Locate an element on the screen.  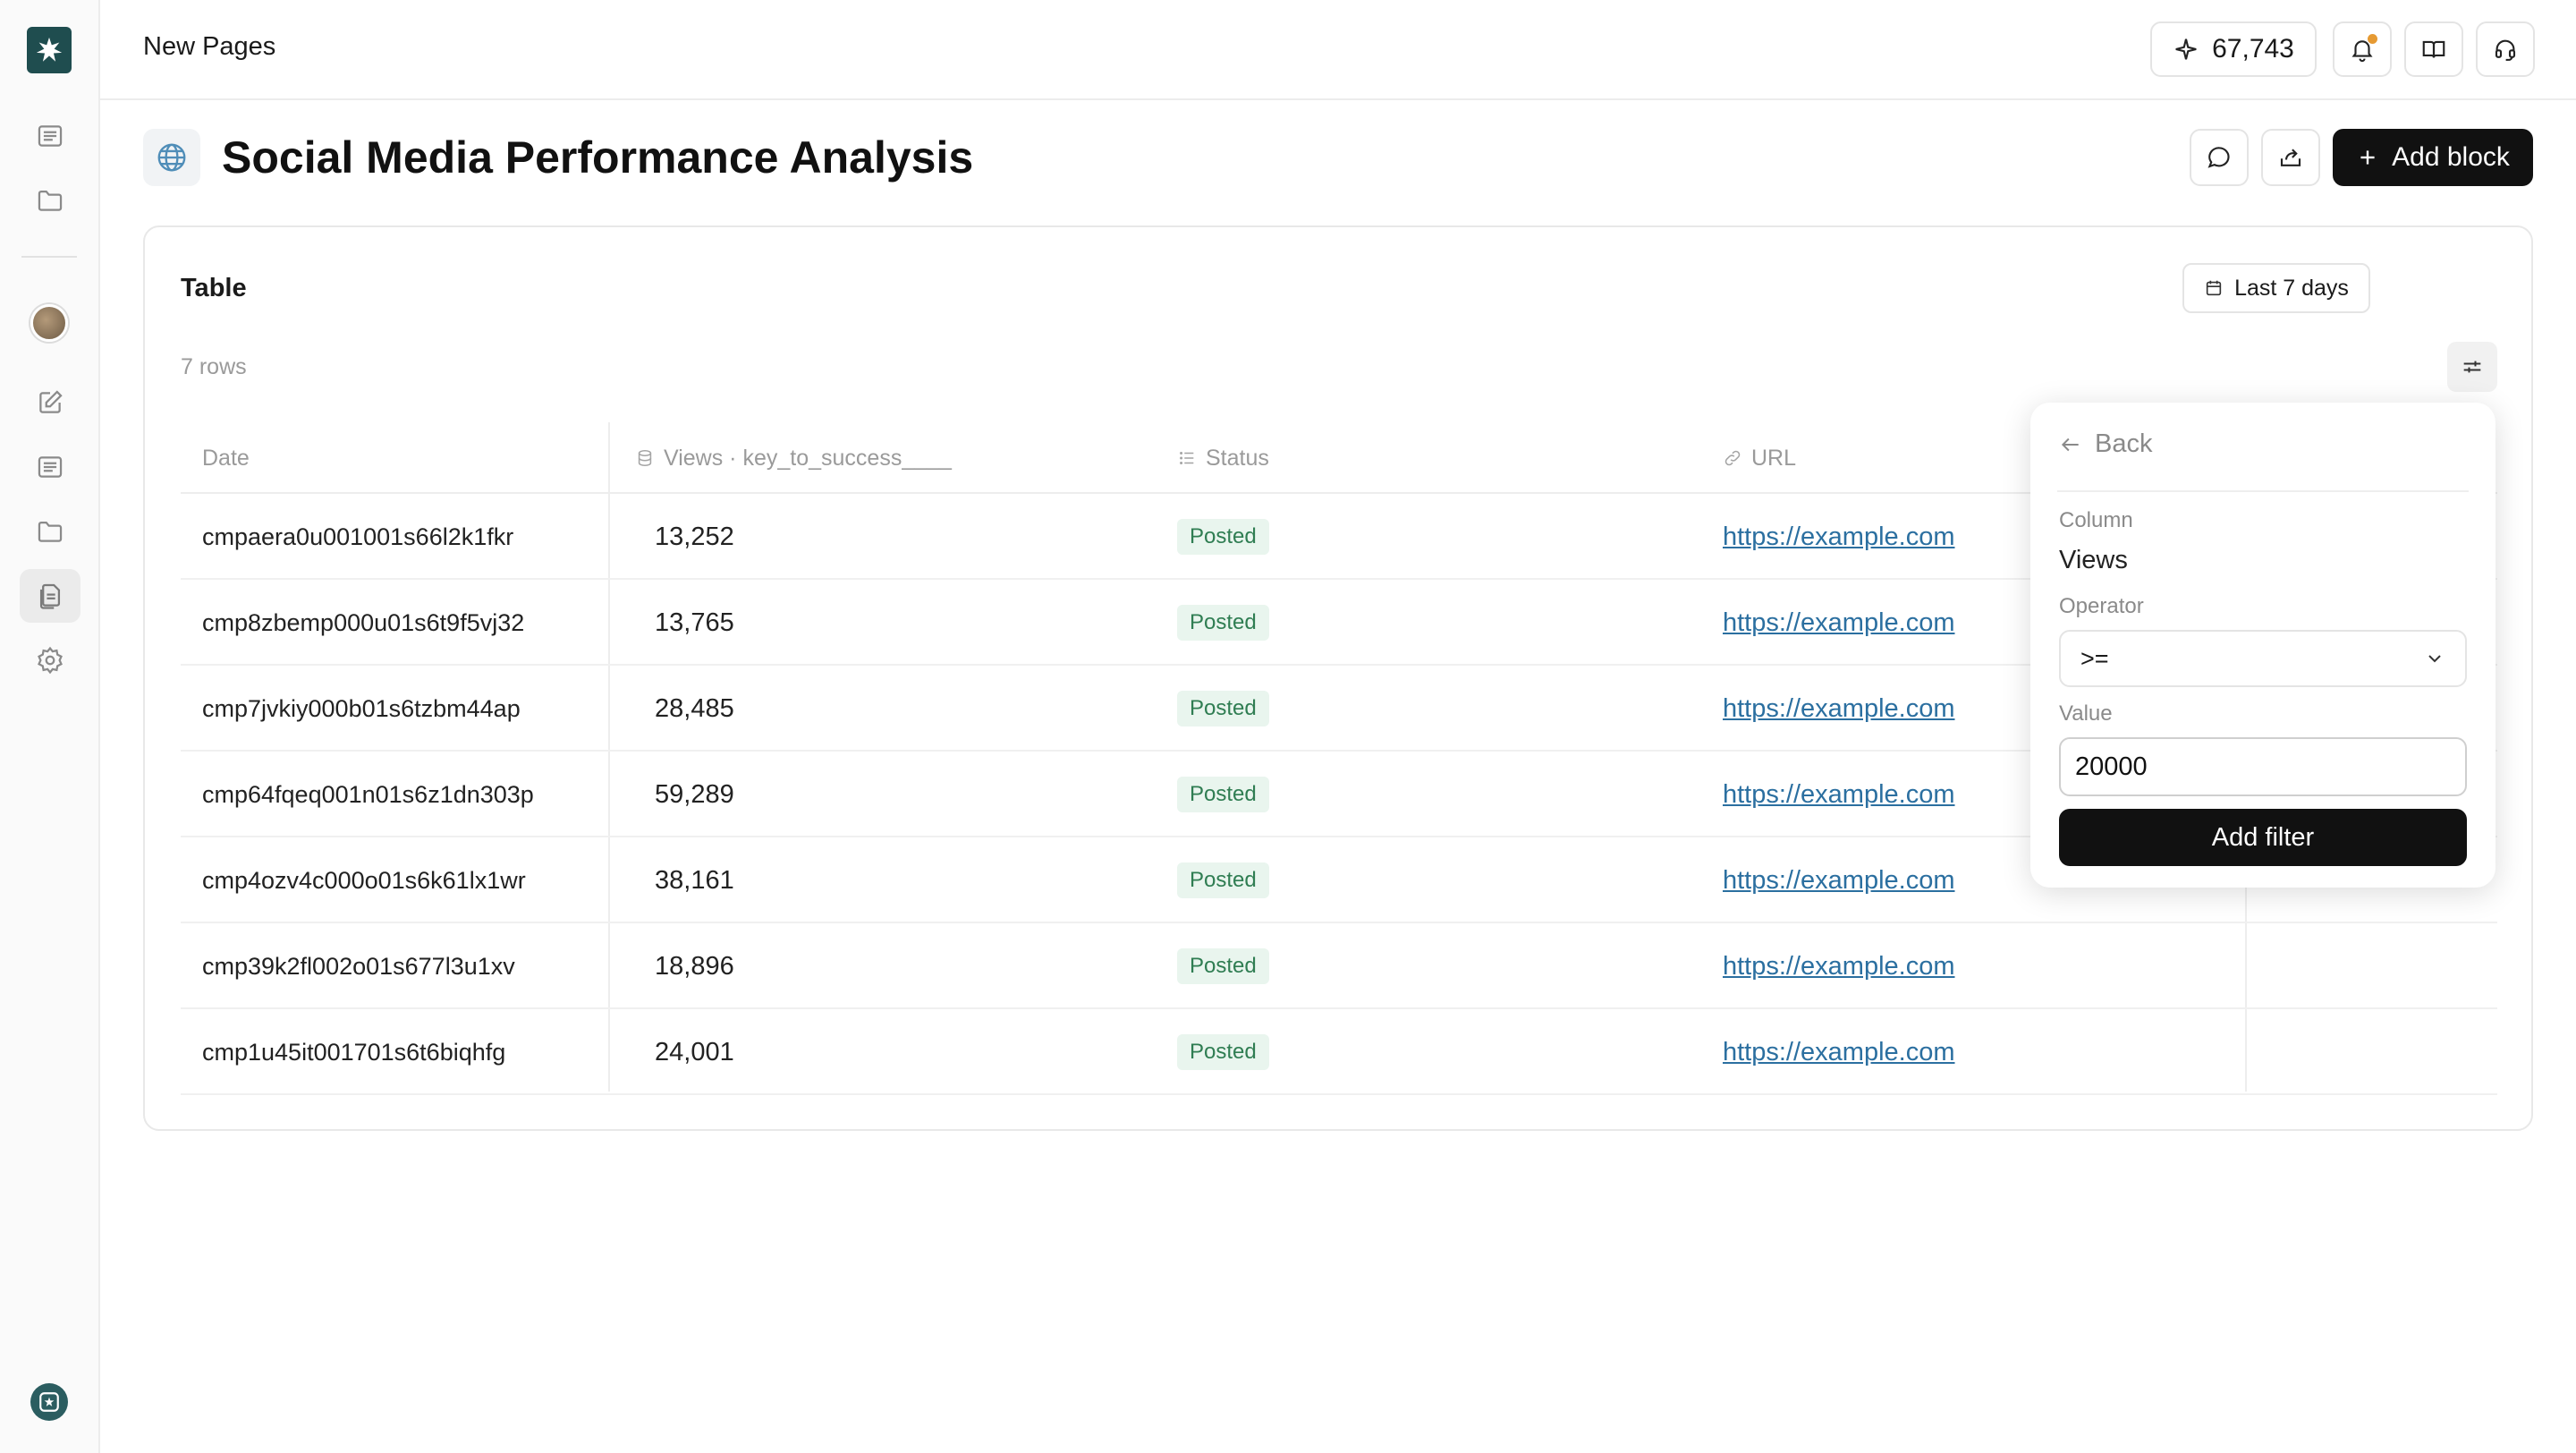
date-range-button: Last 7 days is located at coordinates (2276, 288).